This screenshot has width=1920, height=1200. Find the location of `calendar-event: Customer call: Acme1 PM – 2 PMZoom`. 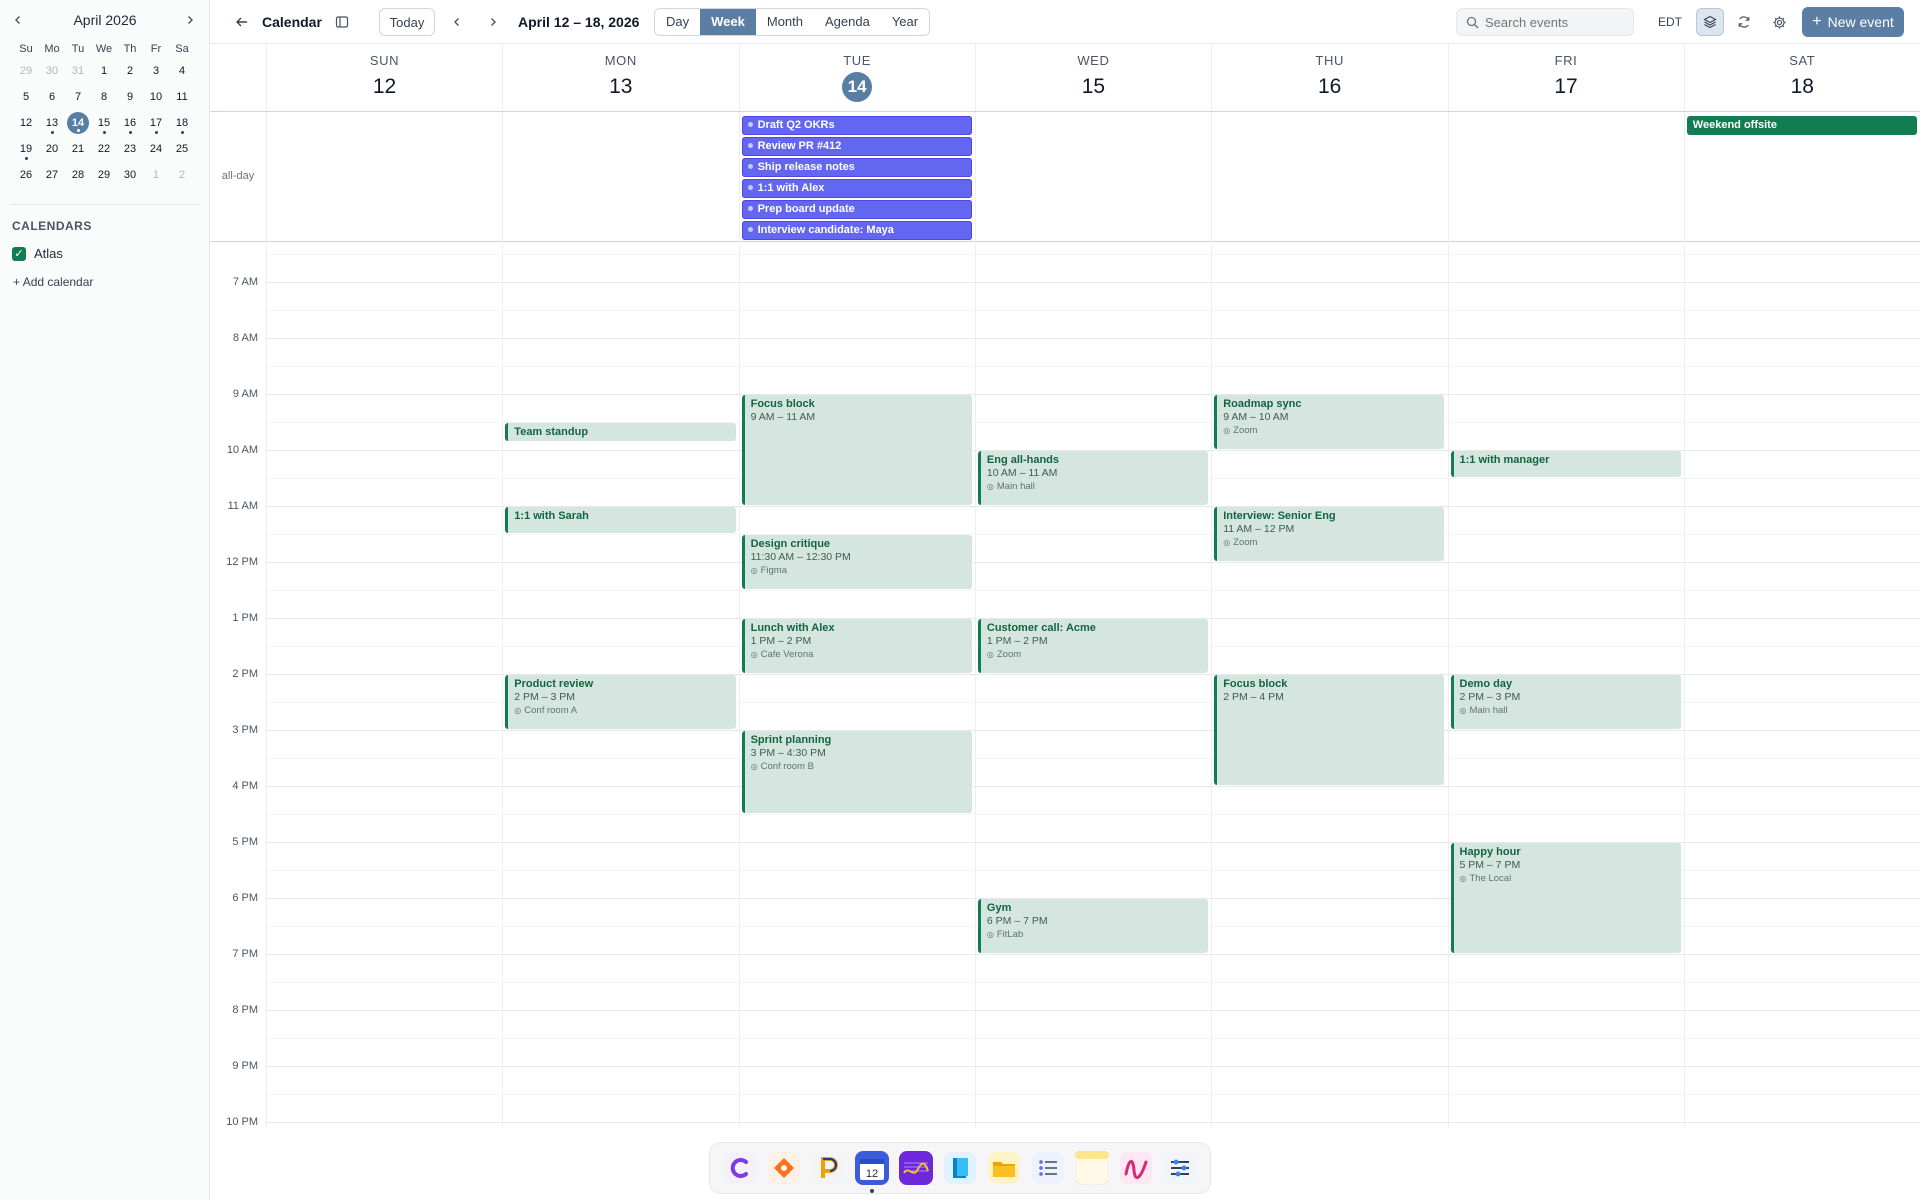

calendar-event: Customer call: Acme1 PM – 2 PMZoom is located at coordinates (1093, 646).